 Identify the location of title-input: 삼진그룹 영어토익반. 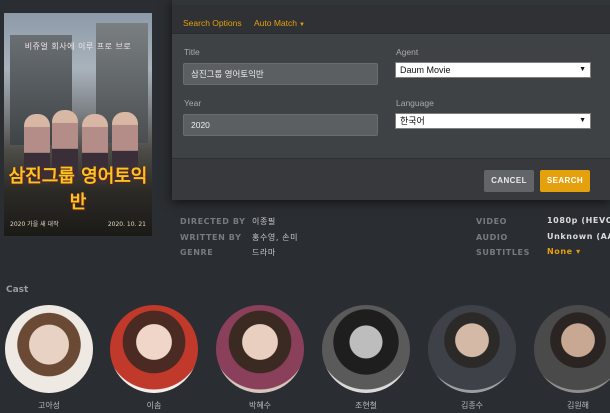
(280, 74).